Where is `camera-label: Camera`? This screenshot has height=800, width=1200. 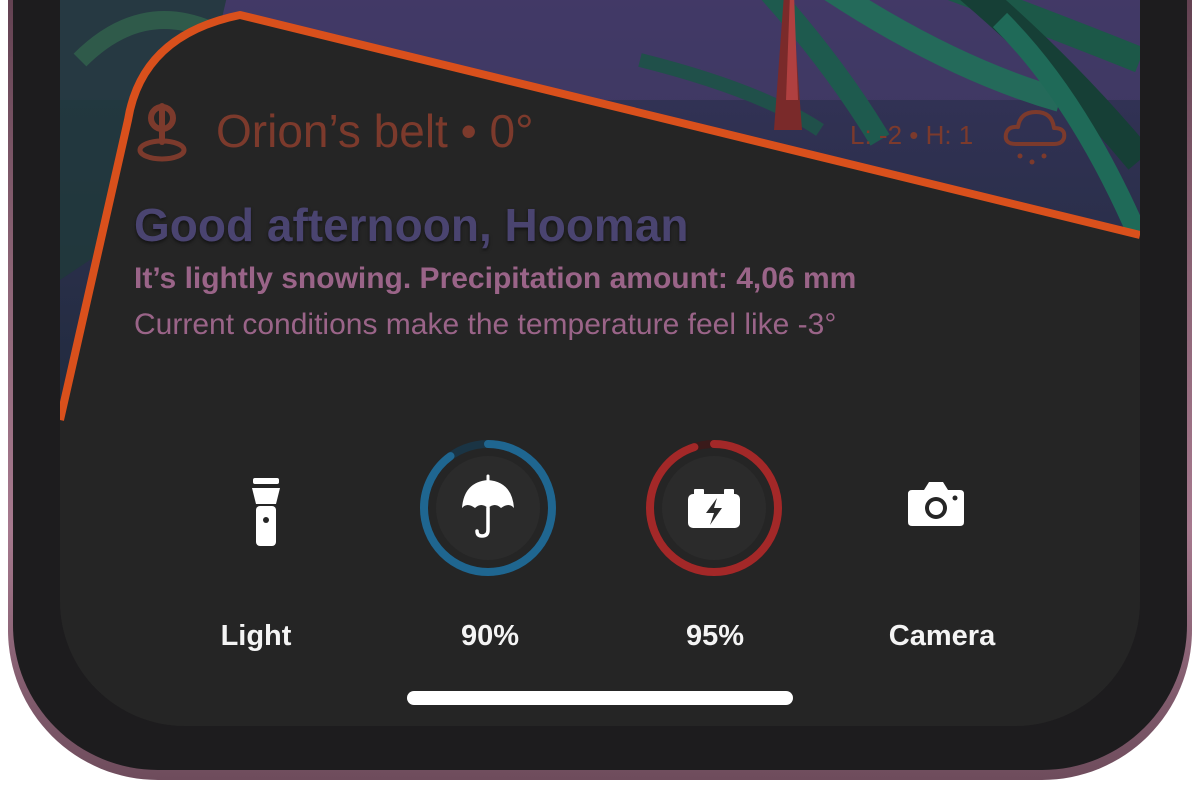
camera-label: Camera is located at coordinates (942, 636).